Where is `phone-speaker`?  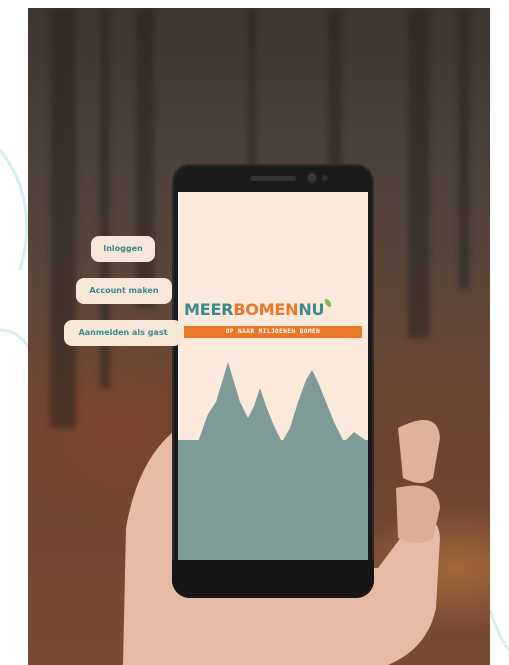 phone-speaker is located at coordinates (273, 178).